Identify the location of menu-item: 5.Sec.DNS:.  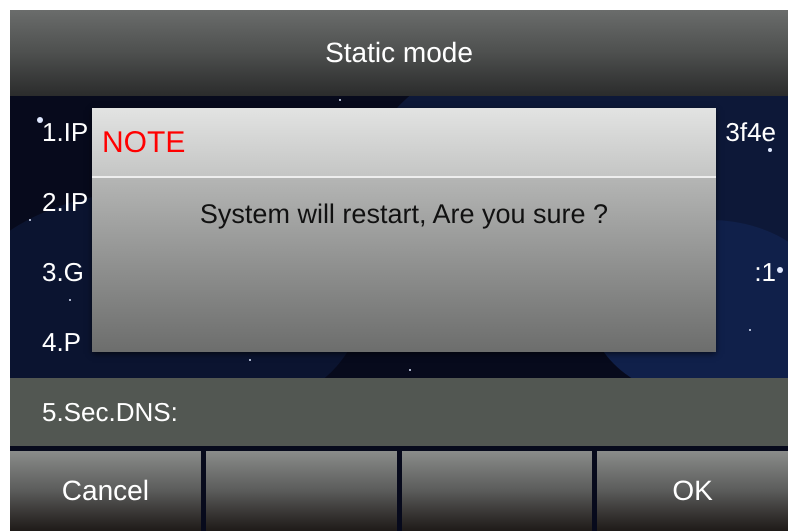
(399, 412).